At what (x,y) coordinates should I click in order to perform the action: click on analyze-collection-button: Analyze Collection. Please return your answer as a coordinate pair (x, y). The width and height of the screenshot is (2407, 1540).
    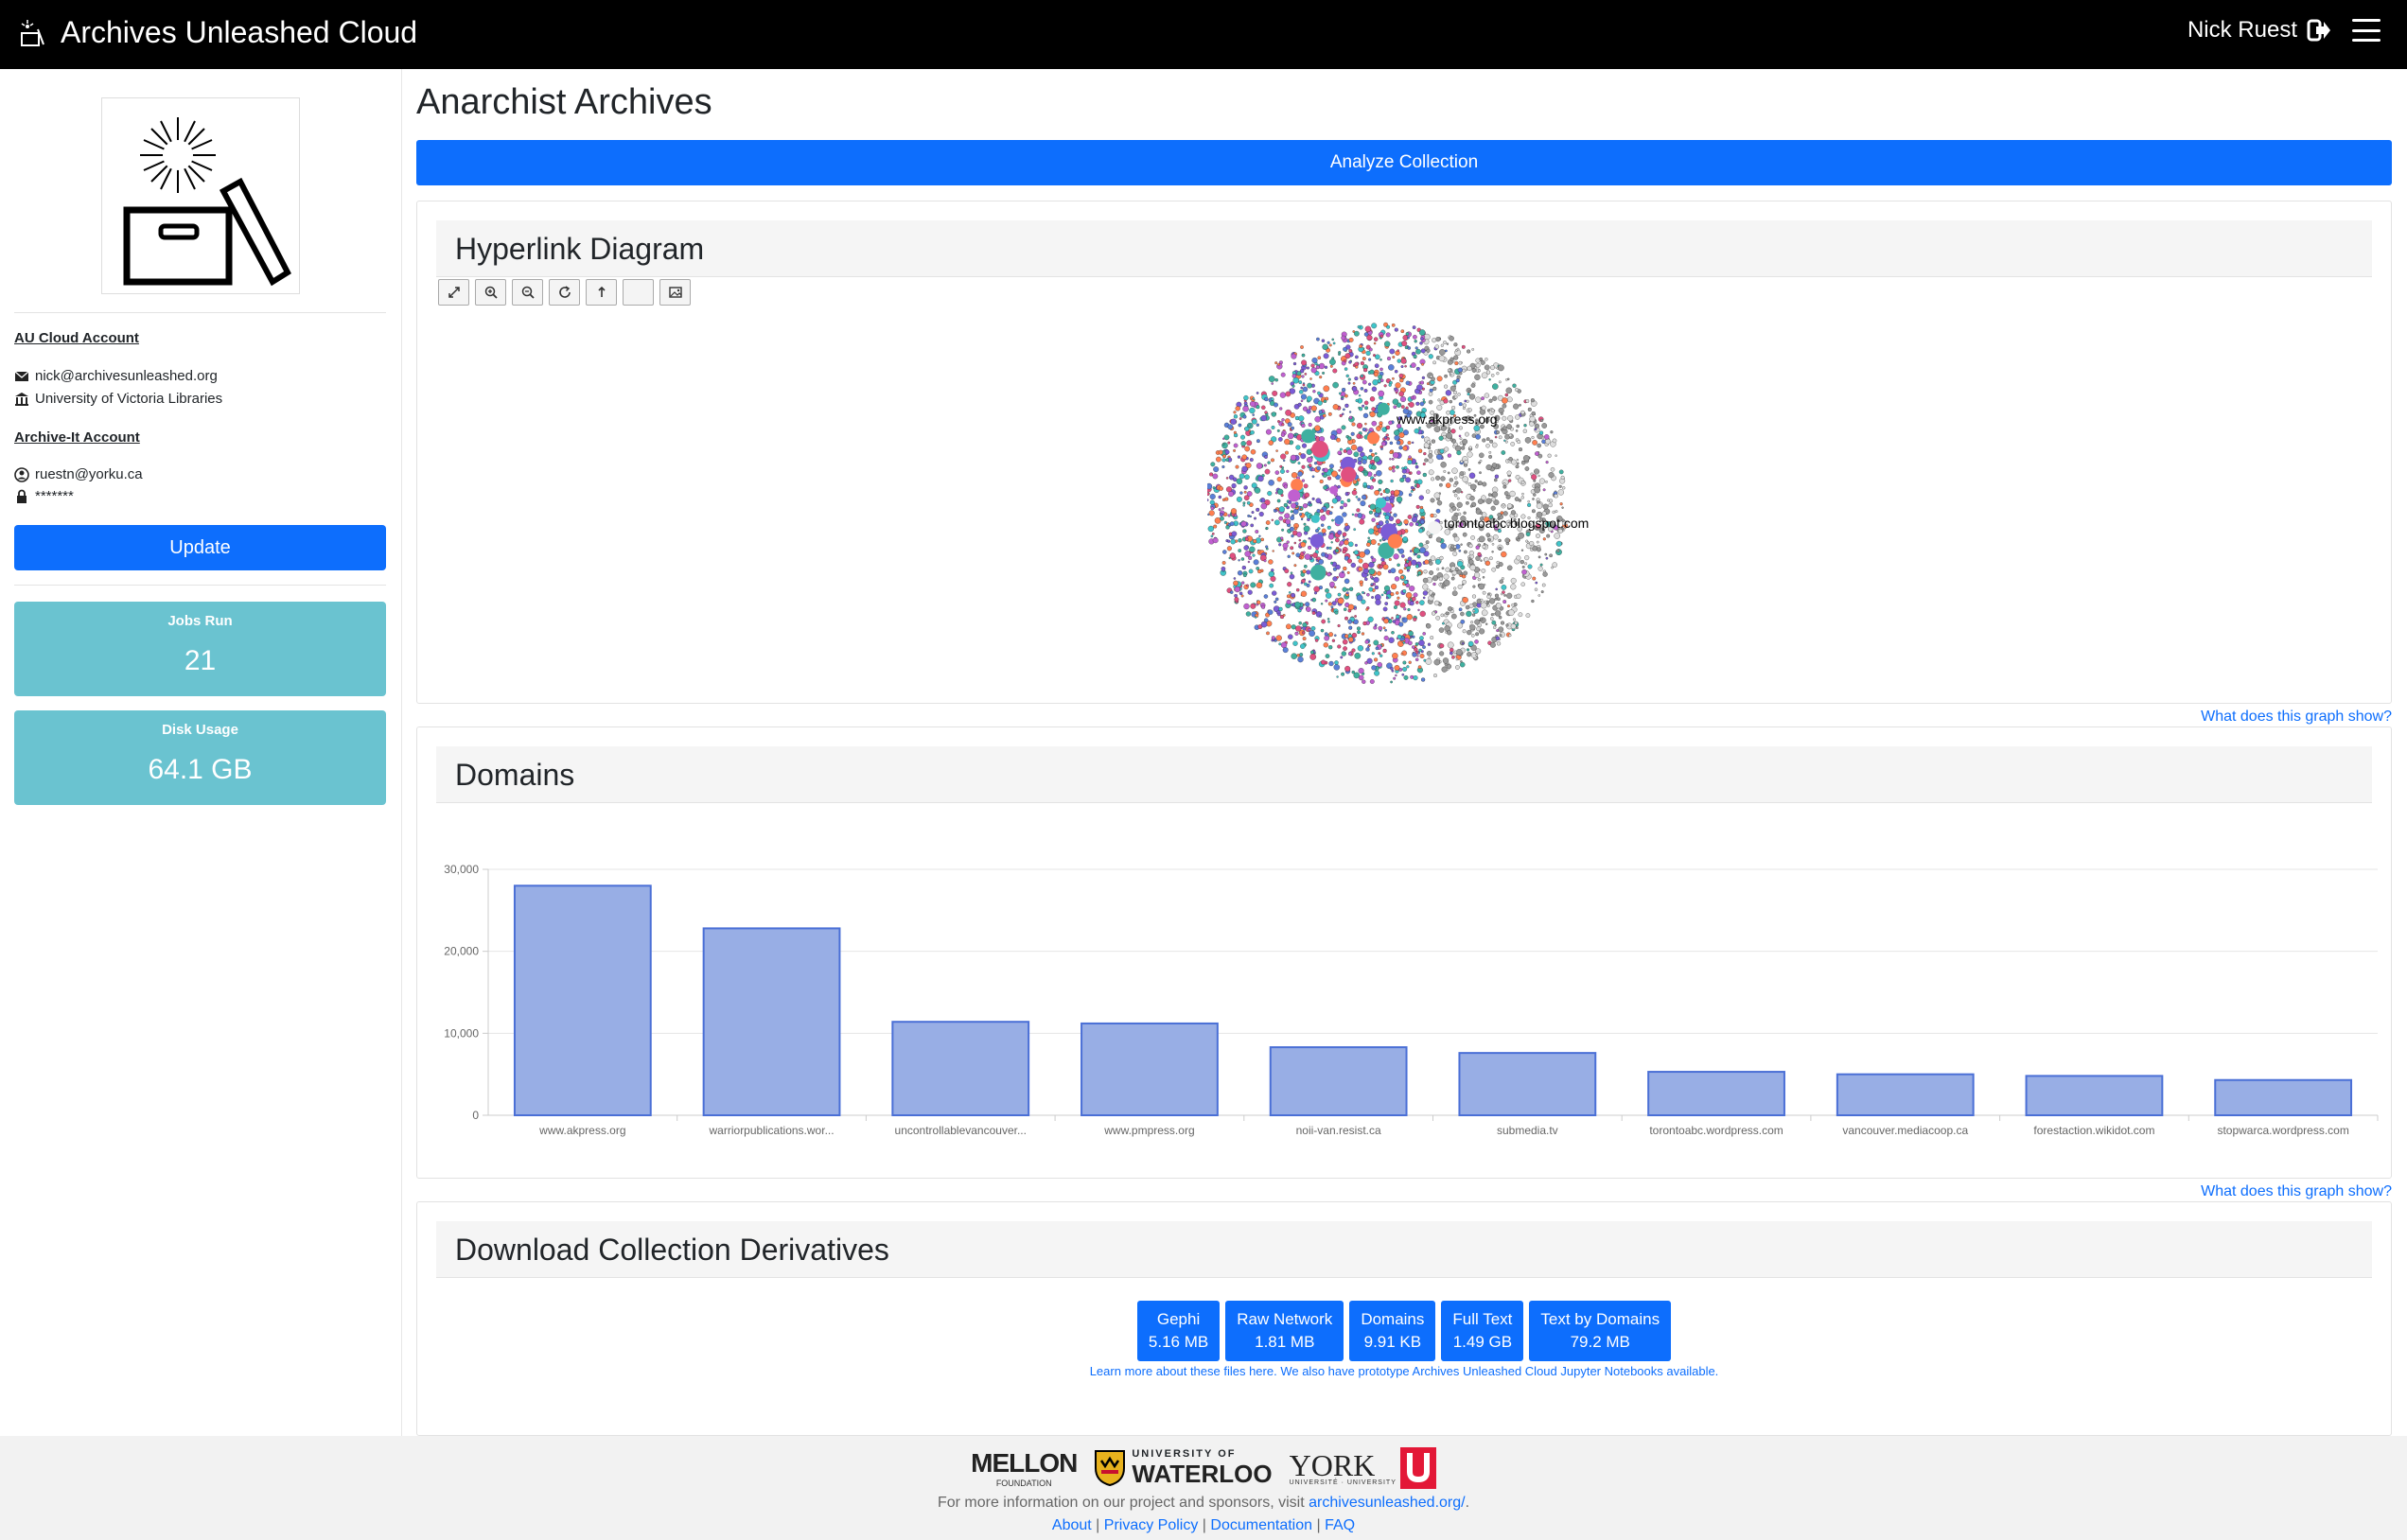
    Looking at the image, I should click on (1404, 162).